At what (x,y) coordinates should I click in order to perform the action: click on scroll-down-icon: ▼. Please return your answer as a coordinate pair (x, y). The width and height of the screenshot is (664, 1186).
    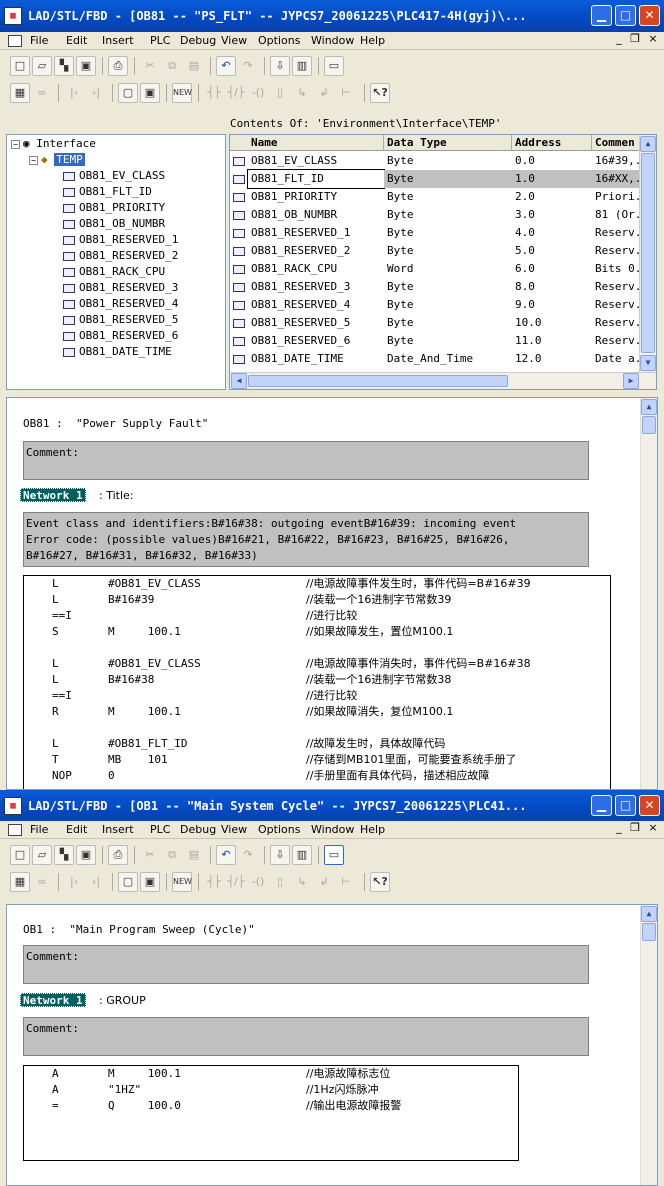
    Looking at the image, I should click on (648, 363).